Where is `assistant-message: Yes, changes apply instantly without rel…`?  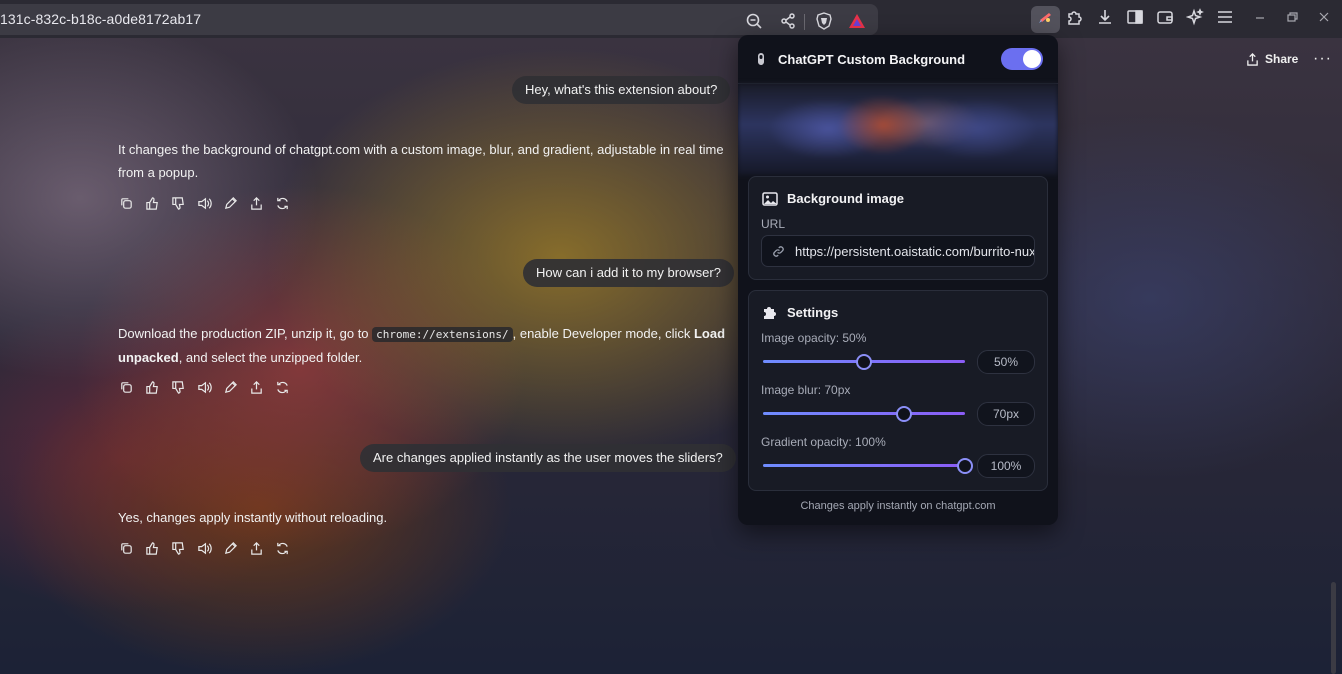 assistant-message: Yes, changes apply instantly without rel… is located at coordinates (253, 517).